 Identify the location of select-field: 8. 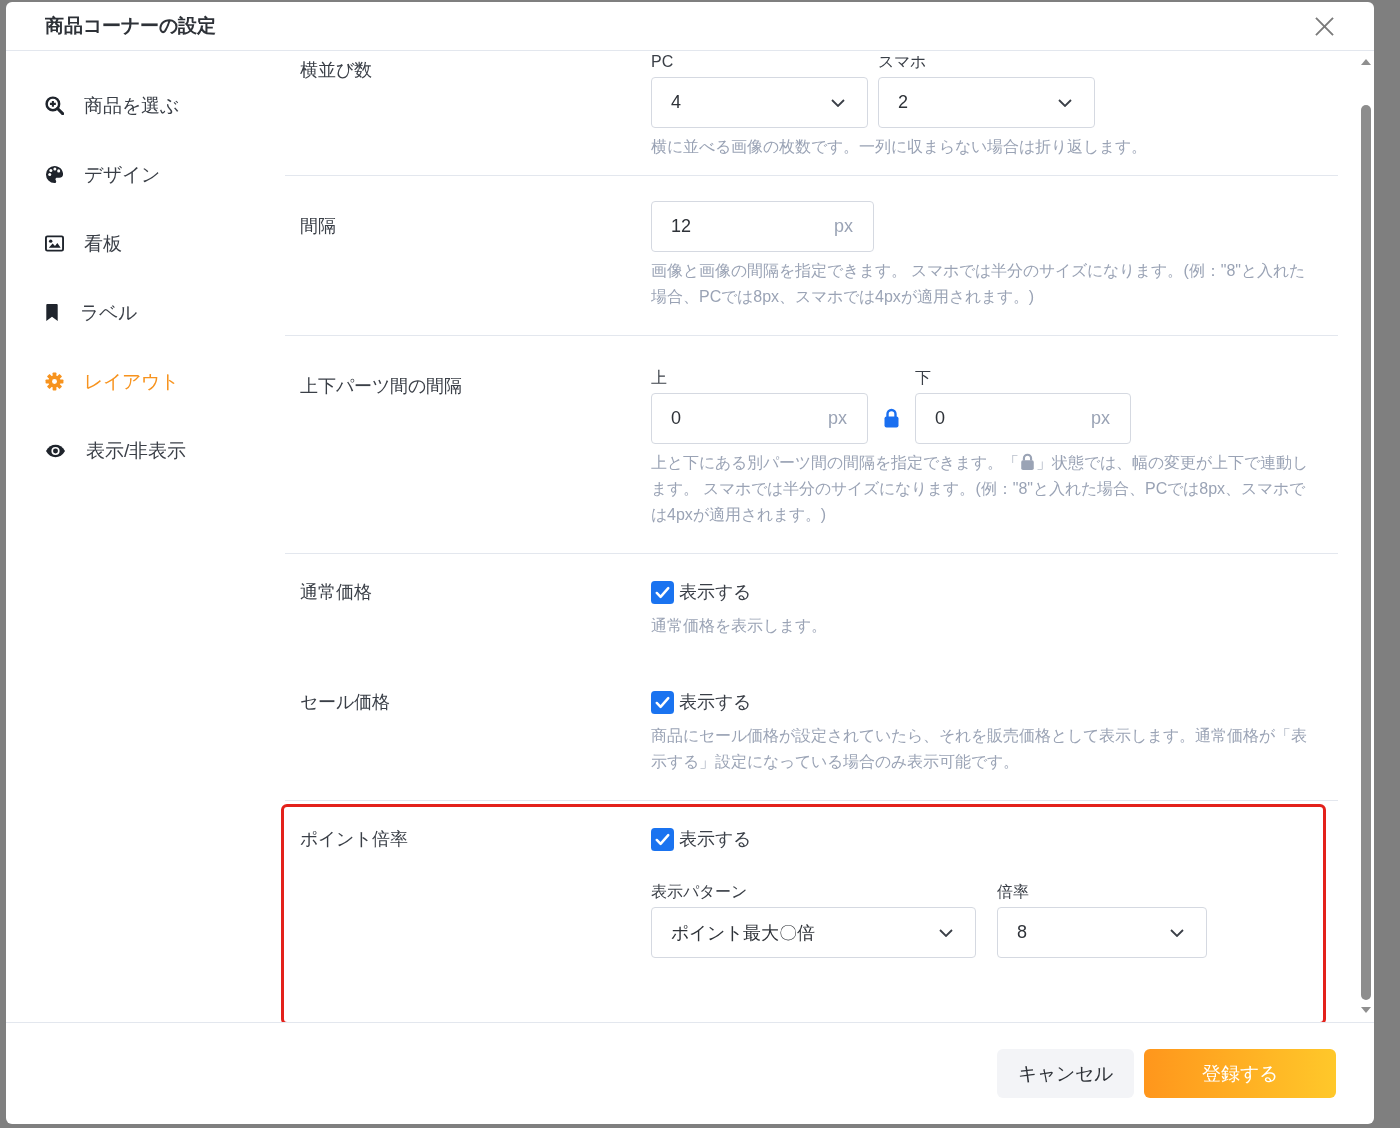
(1102, 932).